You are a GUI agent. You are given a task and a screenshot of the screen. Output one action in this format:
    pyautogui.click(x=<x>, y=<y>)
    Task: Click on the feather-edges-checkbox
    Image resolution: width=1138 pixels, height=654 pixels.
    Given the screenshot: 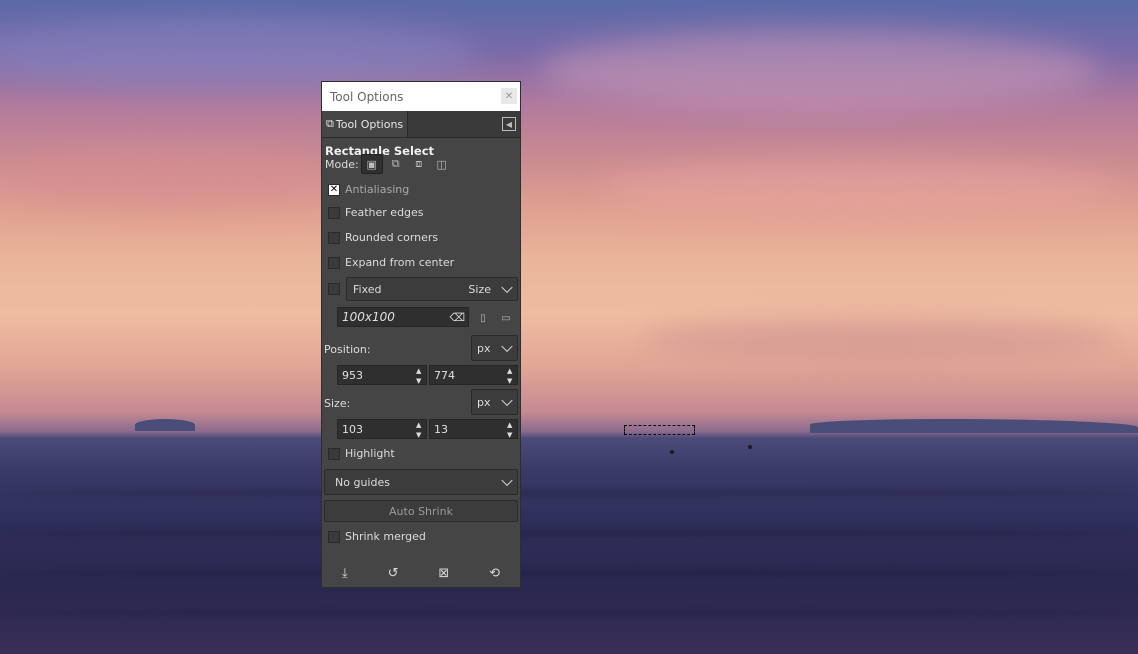 What is the action you would take?
    pyautogui.click(x=334, y=212)
    